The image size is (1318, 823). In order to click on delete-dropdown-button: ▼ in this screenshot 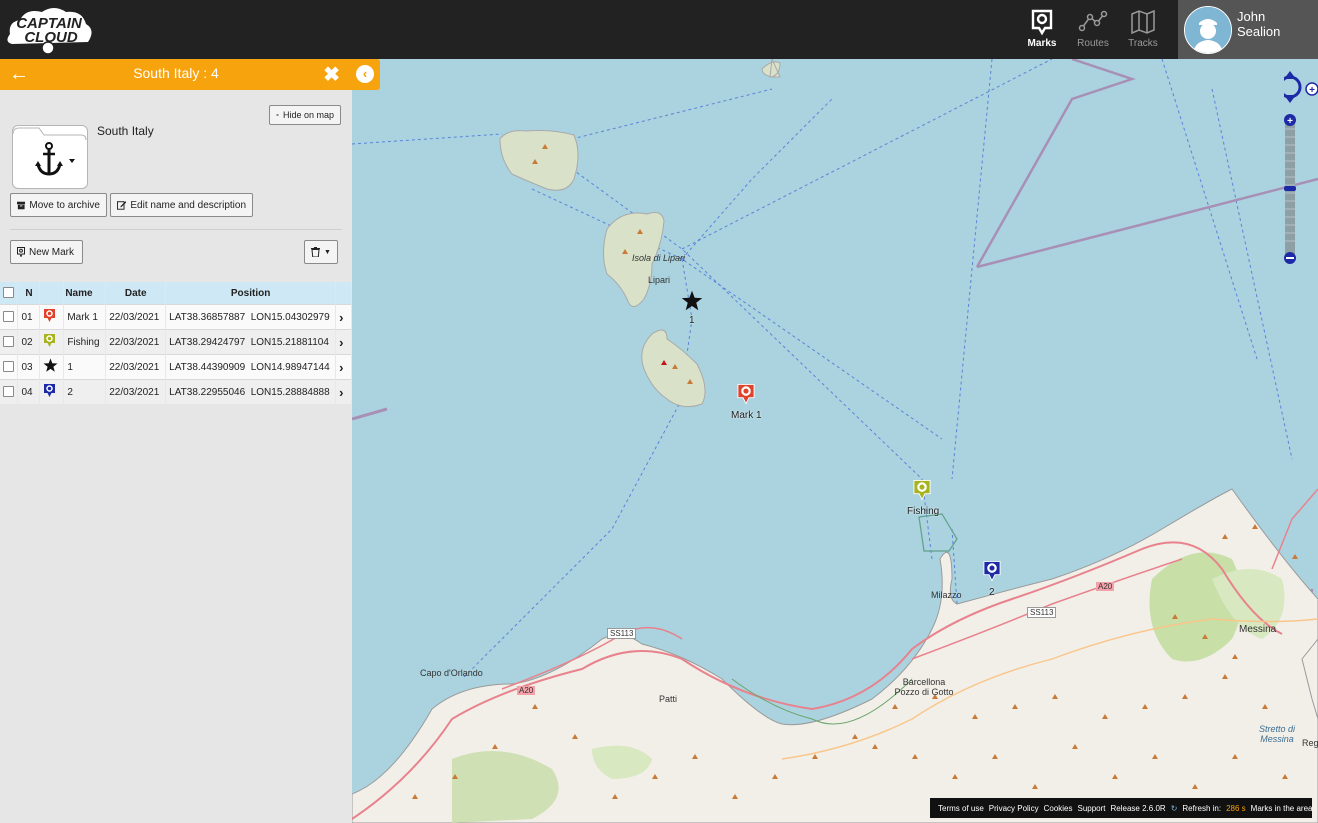, I will do `click(321, 252)`.